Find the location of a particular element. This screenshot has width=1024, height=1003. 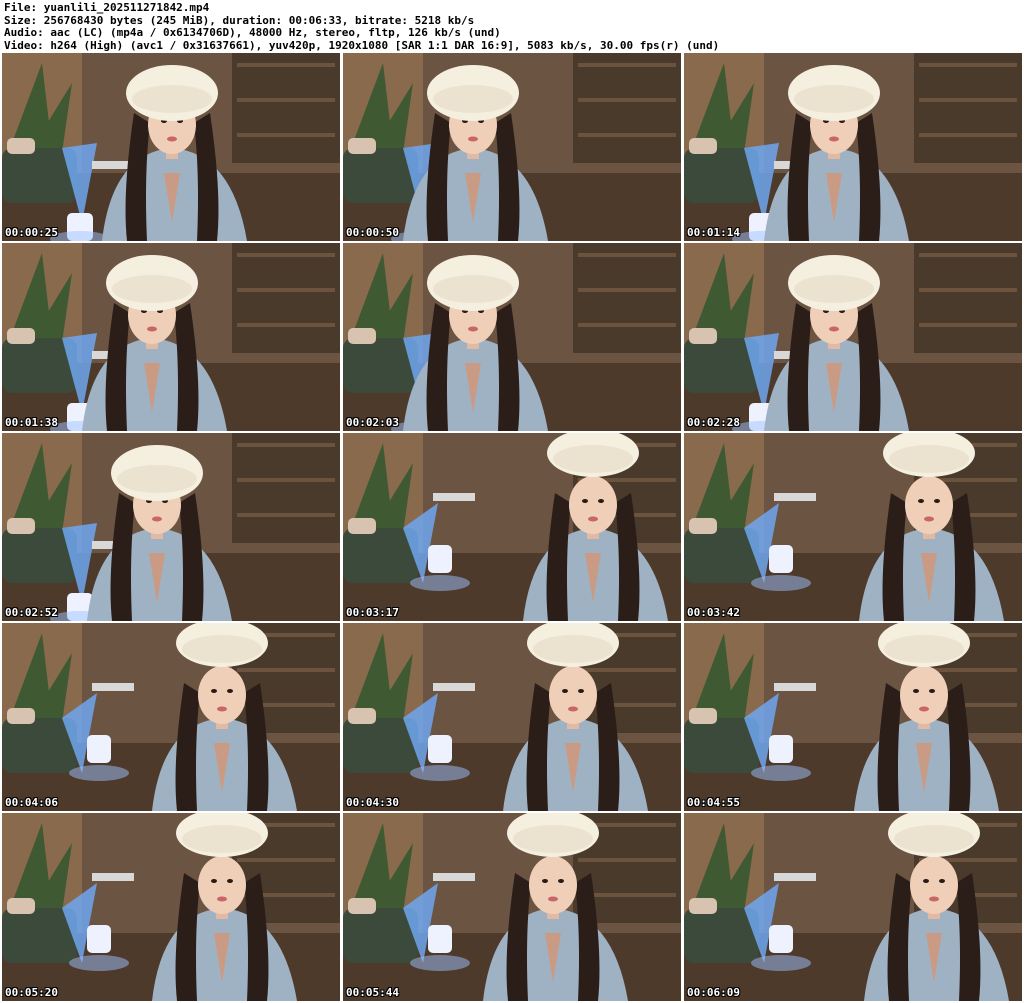

thumbnail-frame: 00:02:52 is located at coordinates (171, 527).